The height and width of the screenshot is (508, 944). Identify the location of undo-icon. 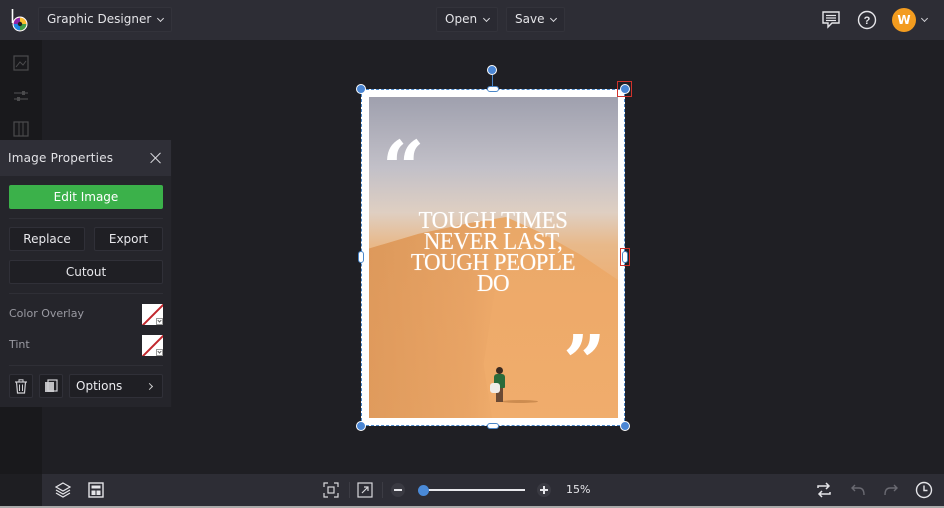
(858, 490).